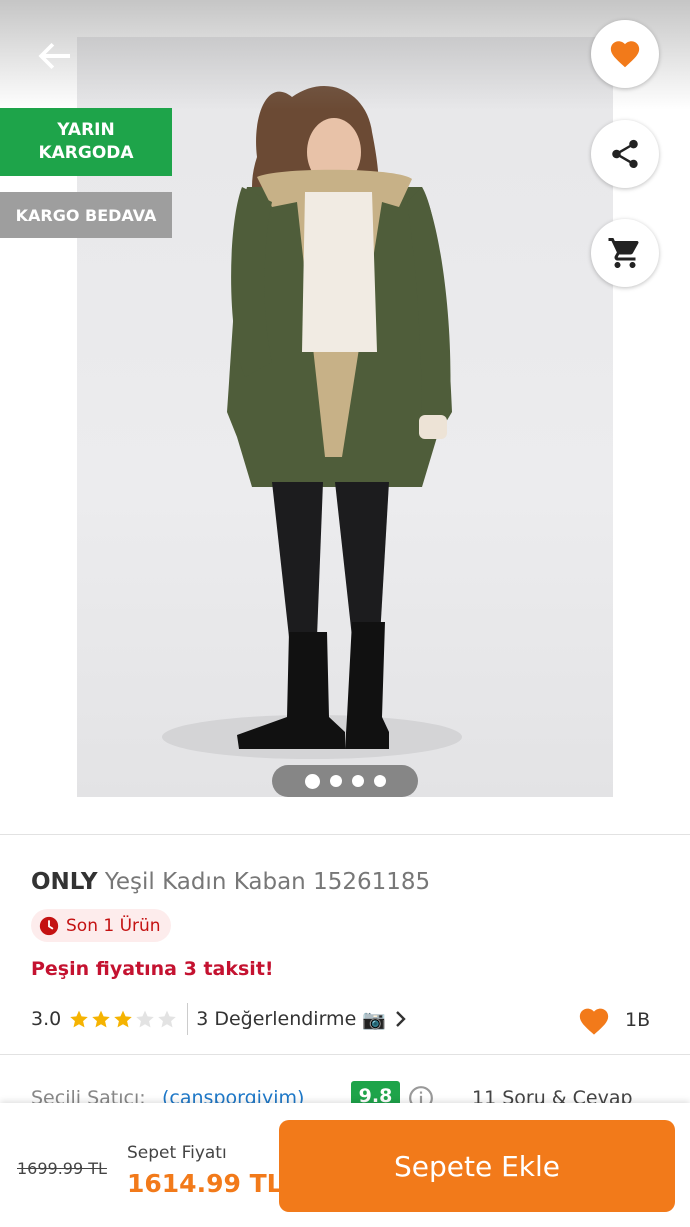 The width and height of the screenshot is (690, 1227). What do you see at coordinates (345, 55) in the screenshot?
I see `top-gradient-overlay` at bounding box center [345, 55].